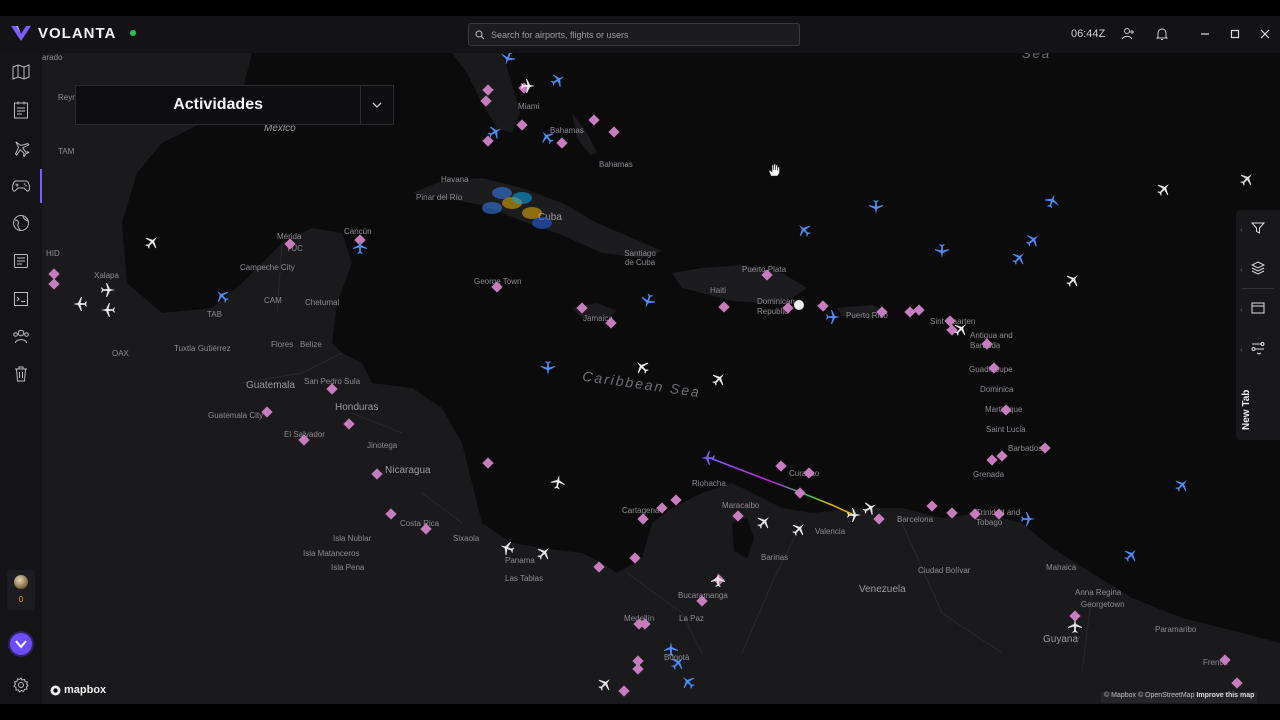 This screenshot has height=720, width=1280. What do you see at coordinates (21, 336) in the screenshot?
I see `sidebar-item-community` at bounding box center [21, 336].